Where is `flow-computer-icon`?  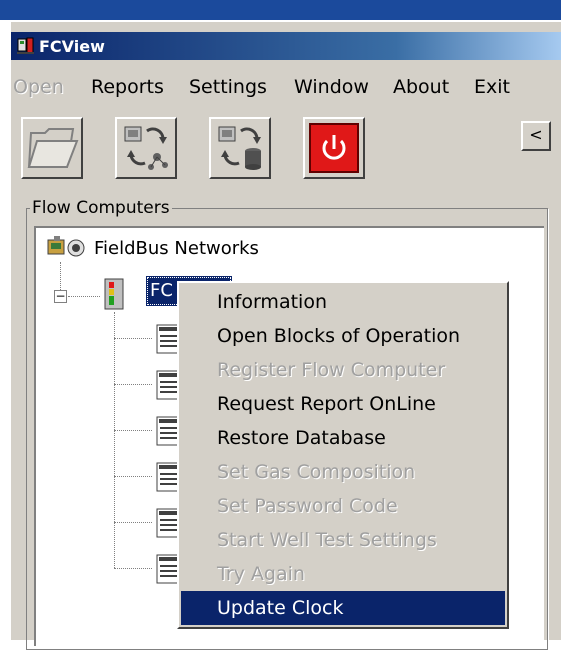 flow-computer-icon is located at coordinates (114, 294).